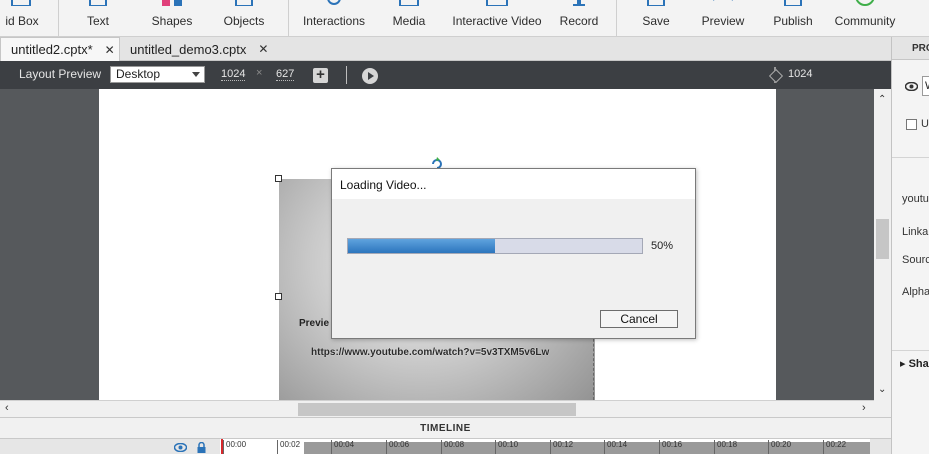  Describe the element at coordinates (233, 74) in the screenshot. I see `width-field: 1024` at that location.